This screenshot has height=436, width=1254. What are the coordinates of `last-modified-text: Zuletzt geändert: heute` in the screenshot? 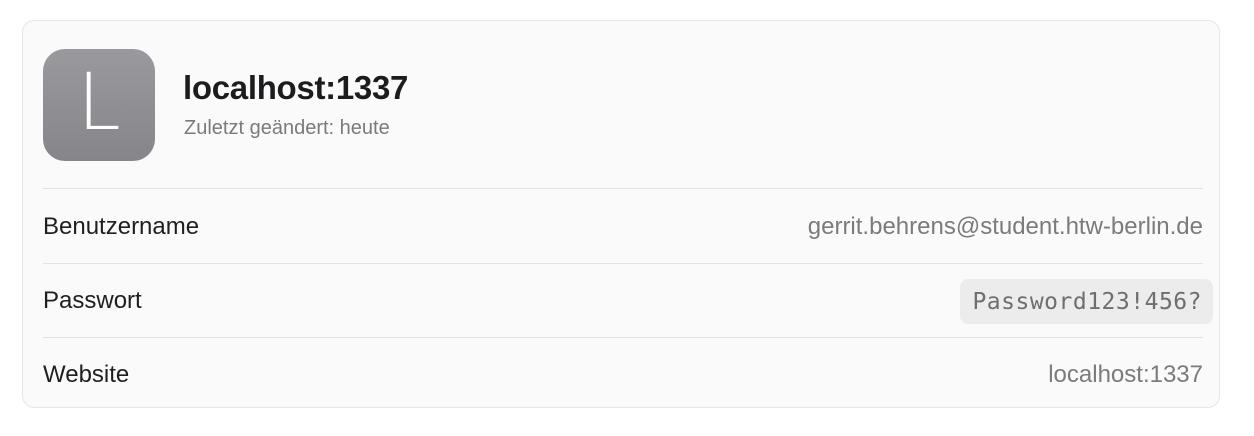 It's located at (287, 128).